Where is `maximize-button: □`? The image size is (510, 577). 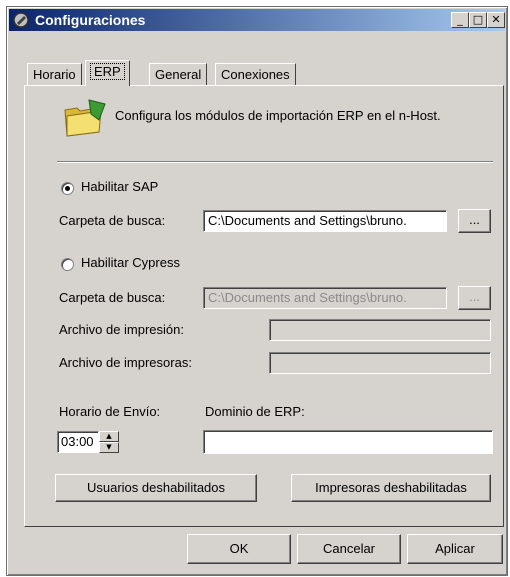
maximize-button: □ is located at coordinates (478, 20).